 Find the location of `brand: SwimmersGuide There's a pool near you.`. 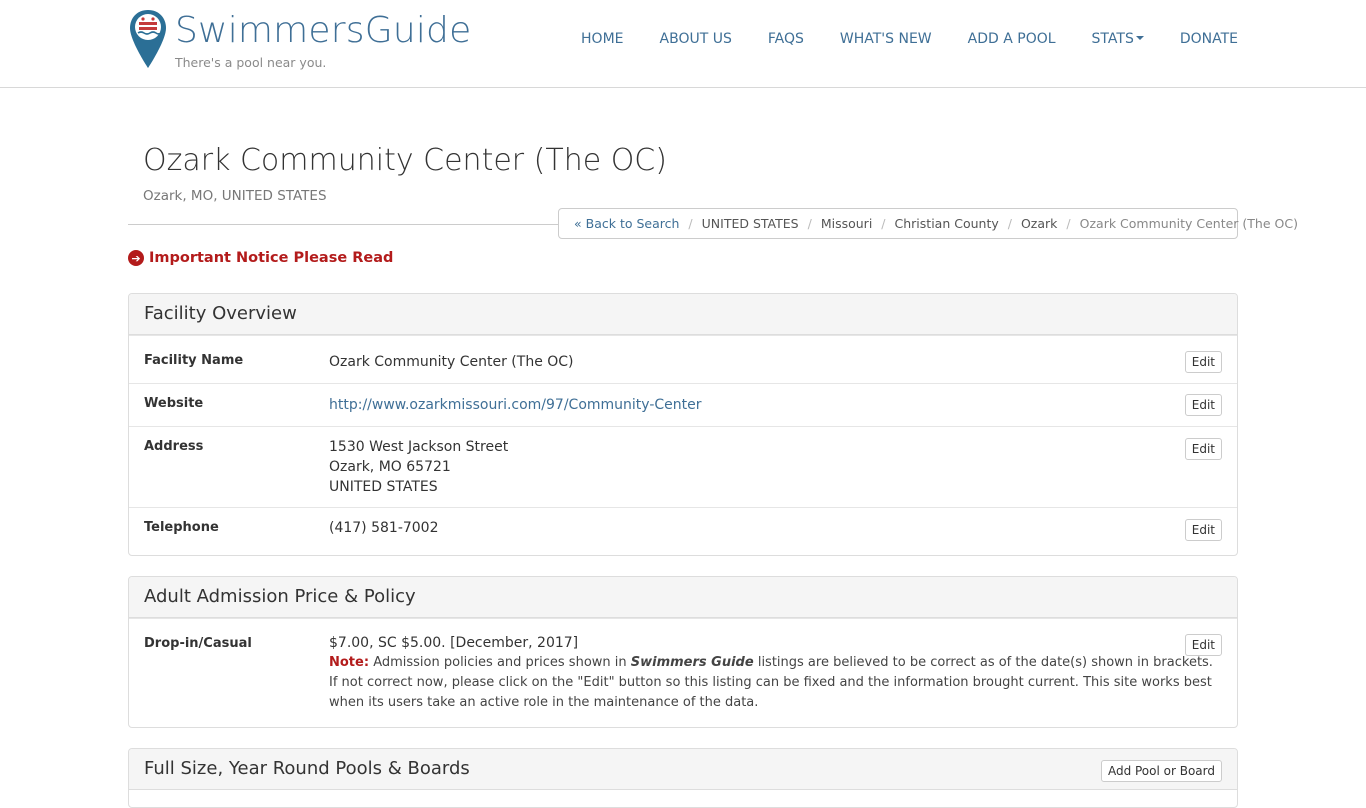

brand: SwimmersGuide There's a pool near you. is located at coordinates (299, 39).